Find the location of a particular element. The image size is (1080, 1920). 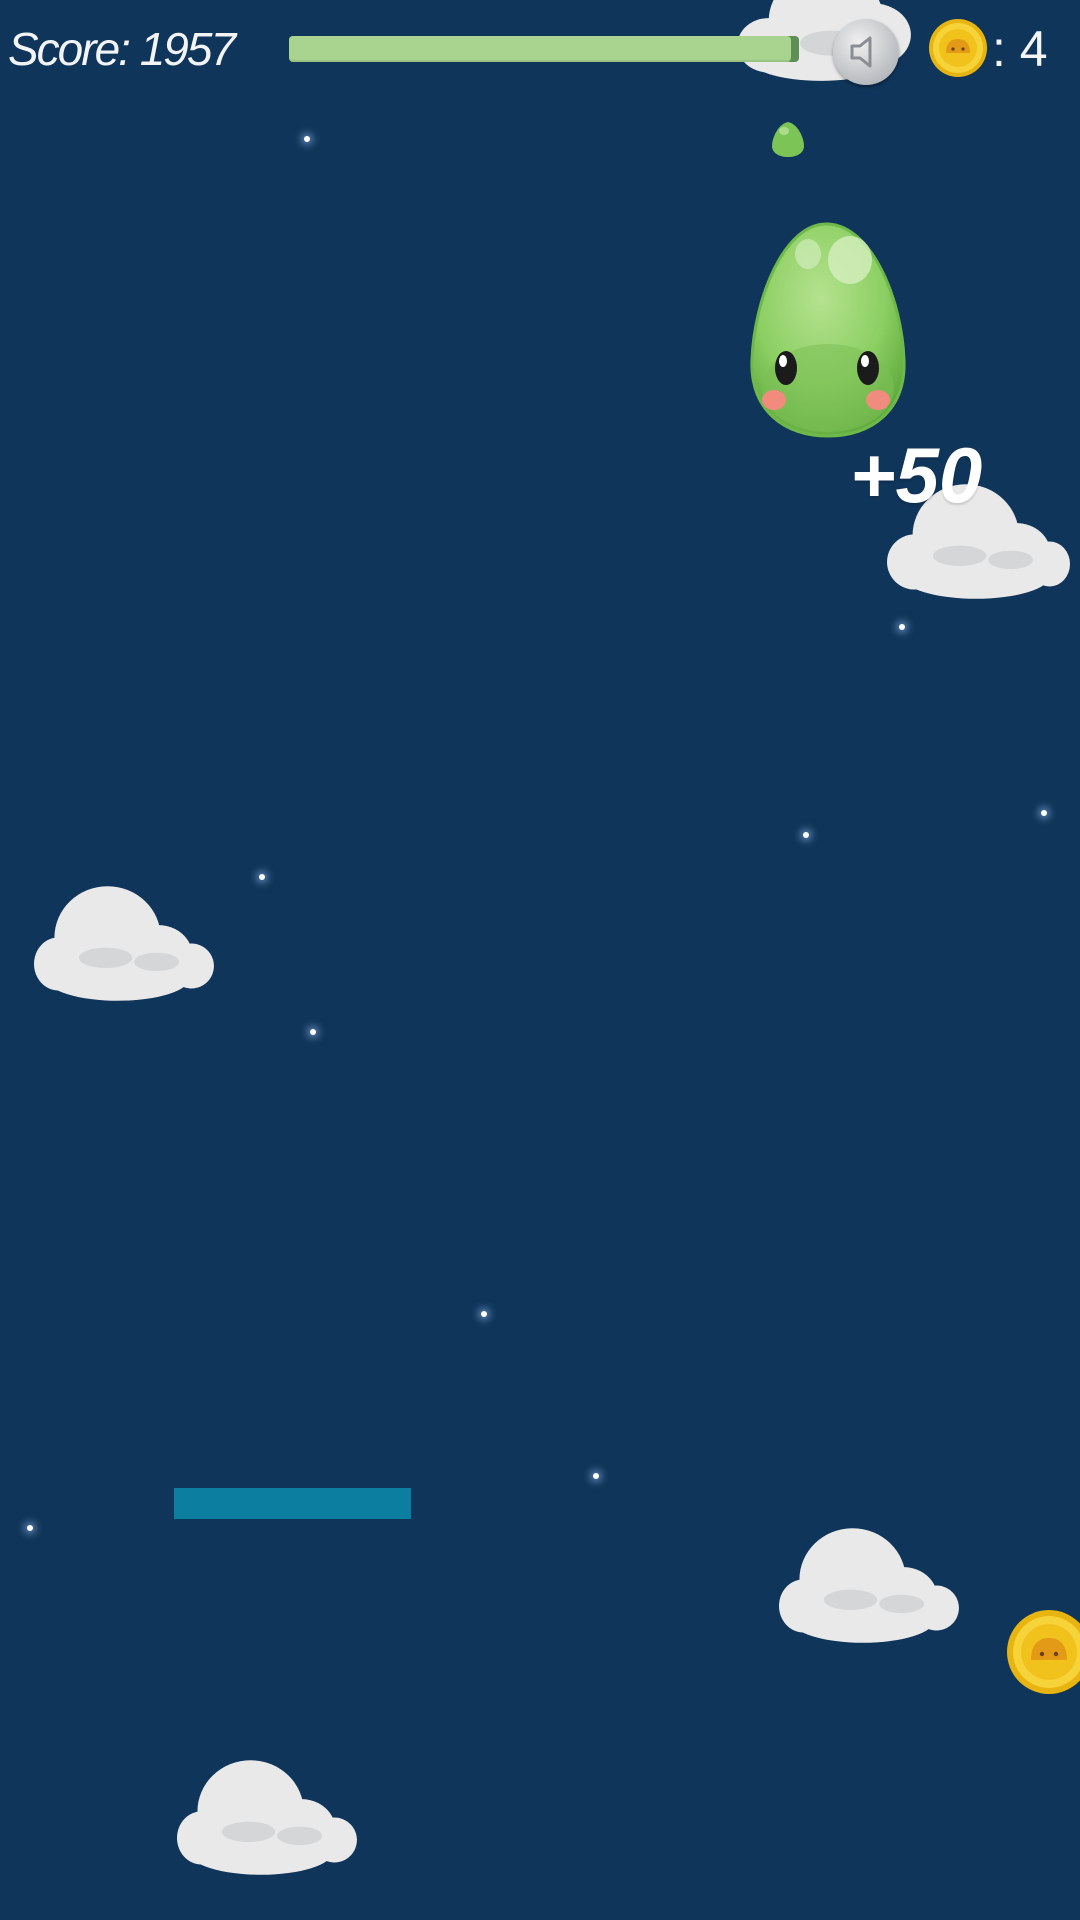

score-label: Score: 1957 is located at coordinates (122, 49).